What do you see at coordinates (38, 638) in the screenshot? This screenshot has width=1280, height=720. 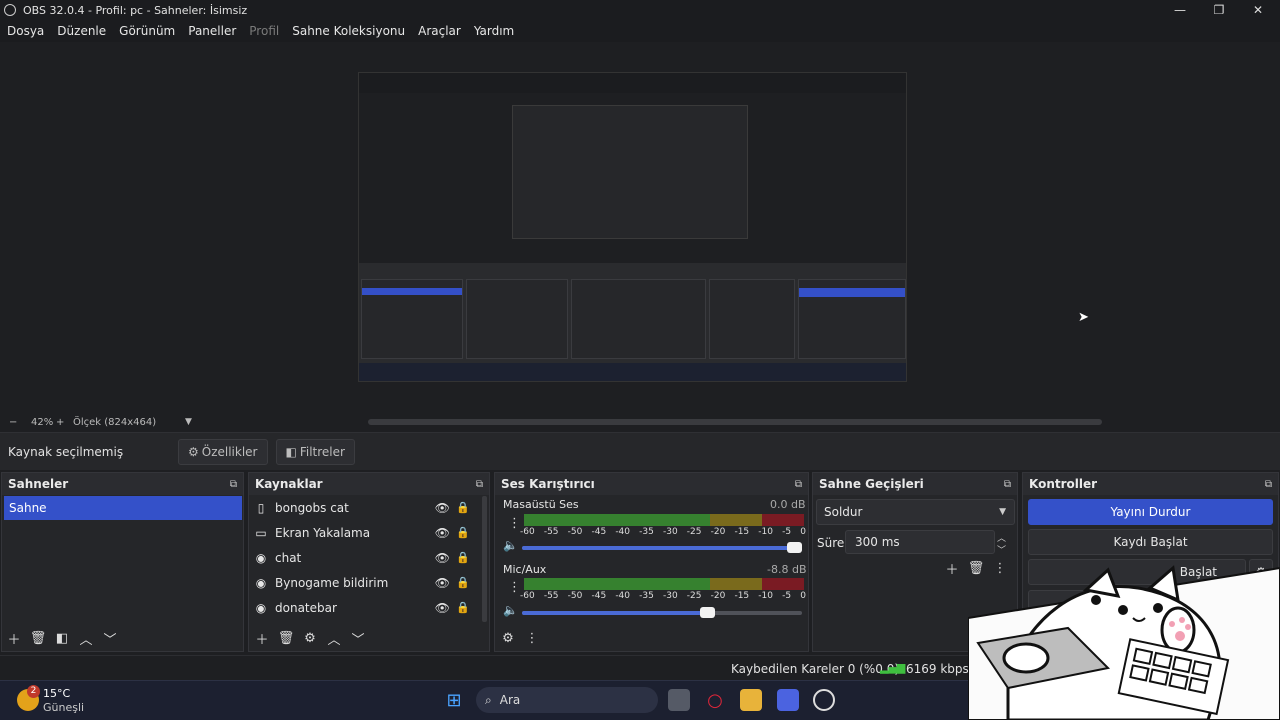 I see `remove-scene-icon: 🗑` at bounding box center [38, 638].